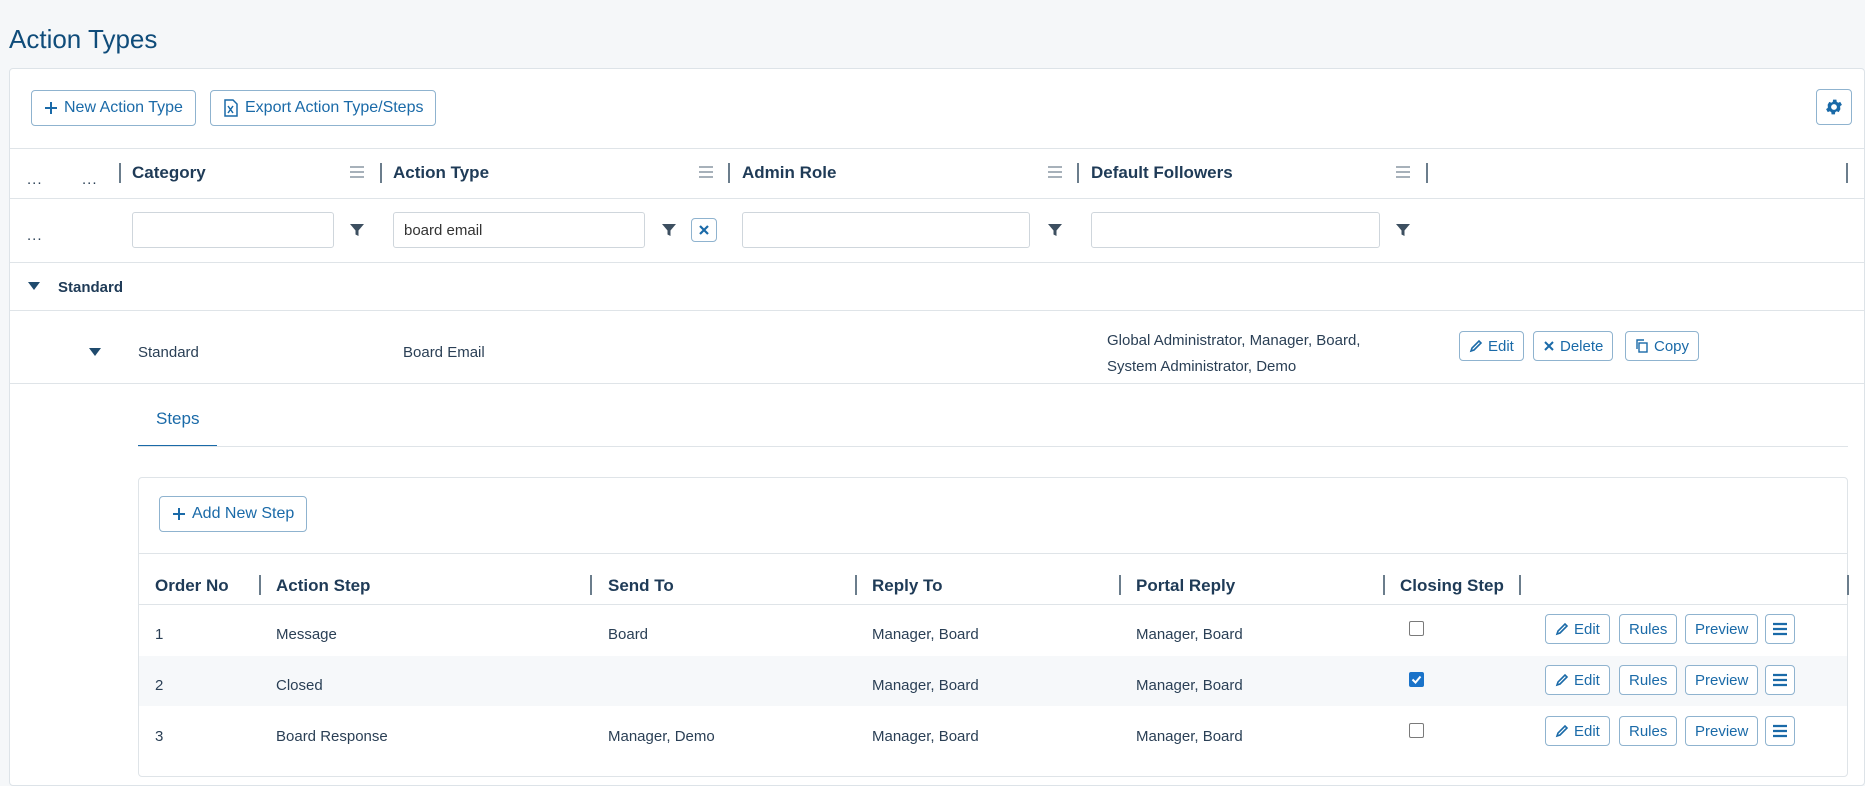  What do you see at coordinates (907, 586) in the screenshot?
I see `reply-to-column-header: Reply To` at bounding box center [907, 586].